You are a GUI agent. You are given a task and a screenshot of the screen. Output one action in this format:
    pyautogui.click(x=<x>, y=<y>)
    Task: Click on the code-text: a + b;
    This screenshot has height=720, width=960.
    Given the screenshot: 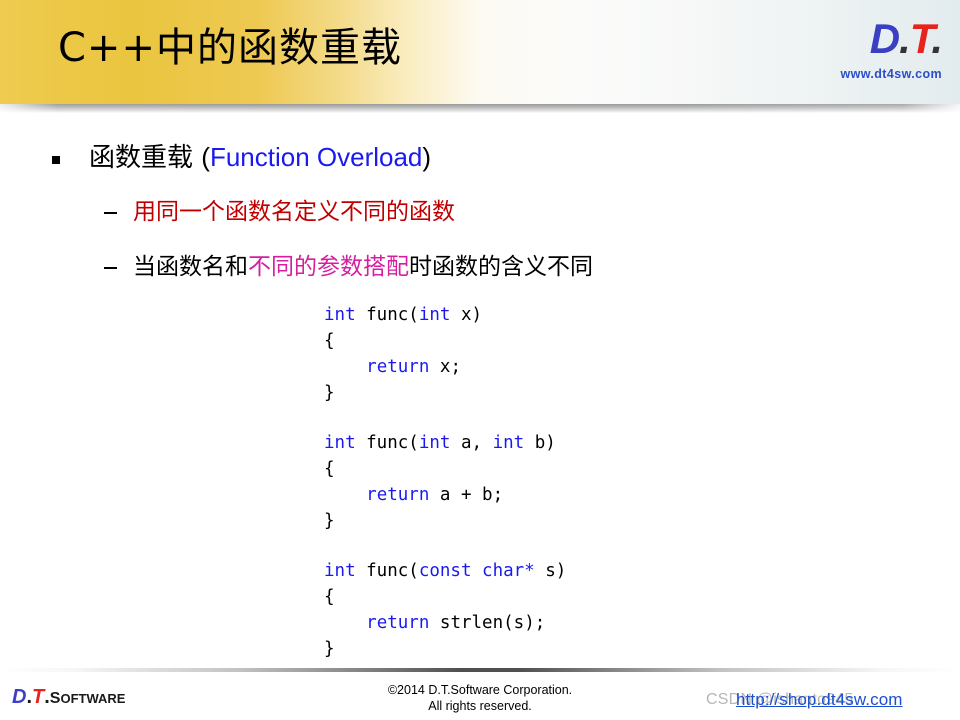 What is the action you would take?
    pyautogui.click(x=466, y=495)
    